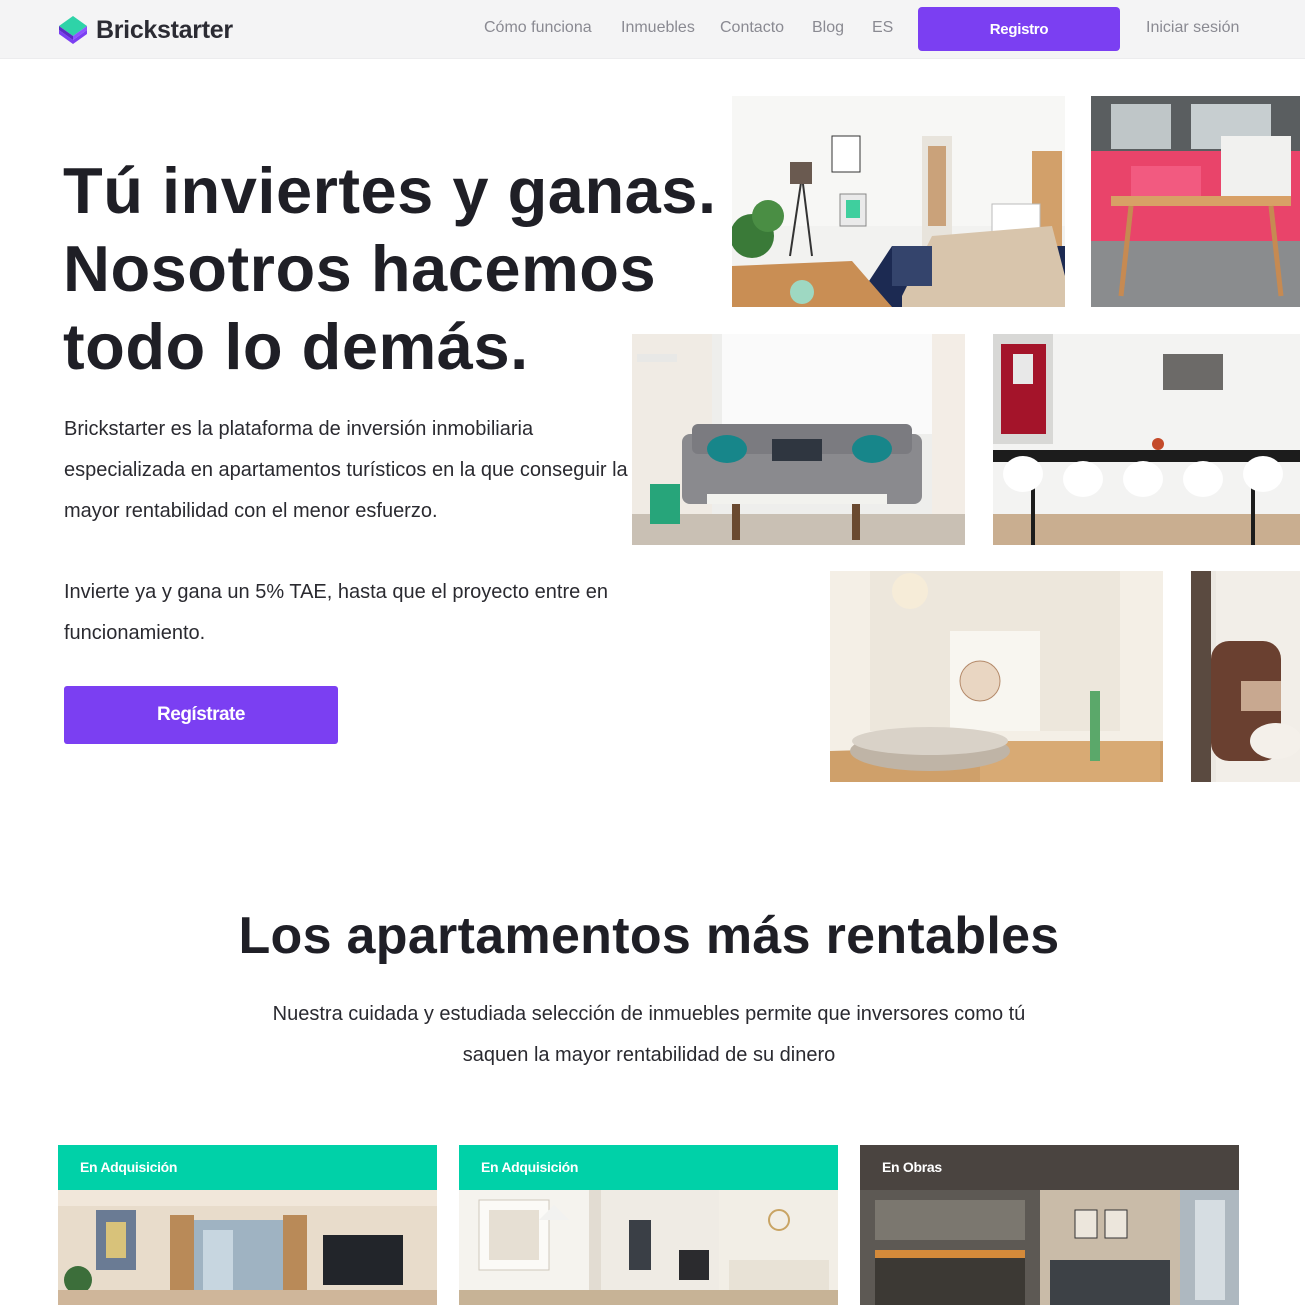  What do you see at coordinates (752, 28) in the screenshot?
I see `nav-link-contact: Contacto` at bounding box center [752, 28].